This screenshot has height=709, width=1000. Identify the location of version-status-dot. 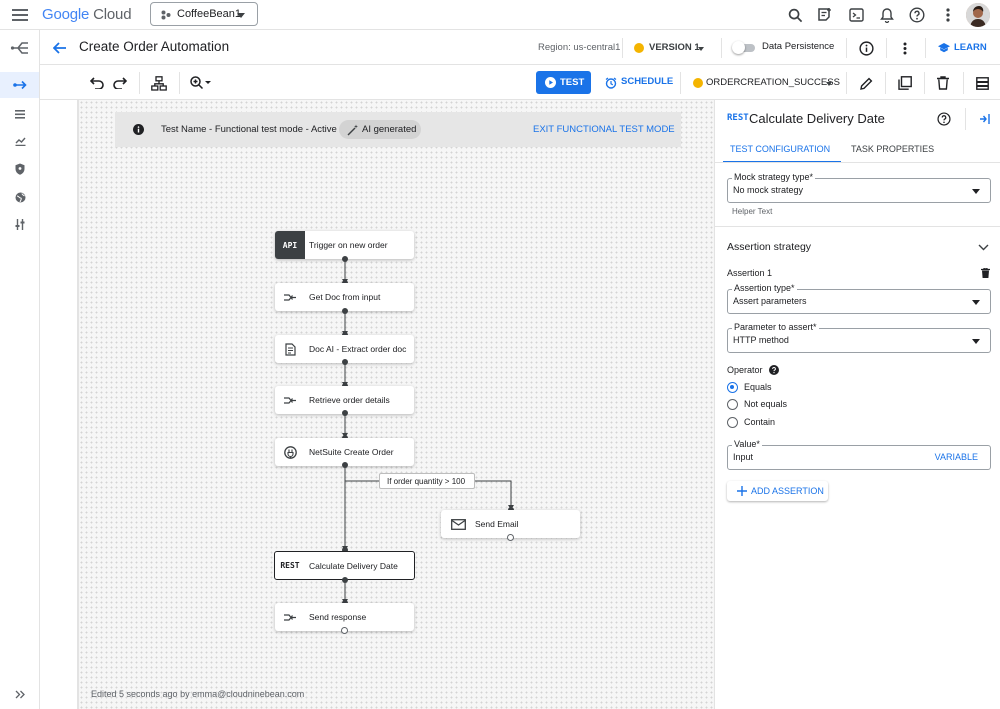
(639, 48).